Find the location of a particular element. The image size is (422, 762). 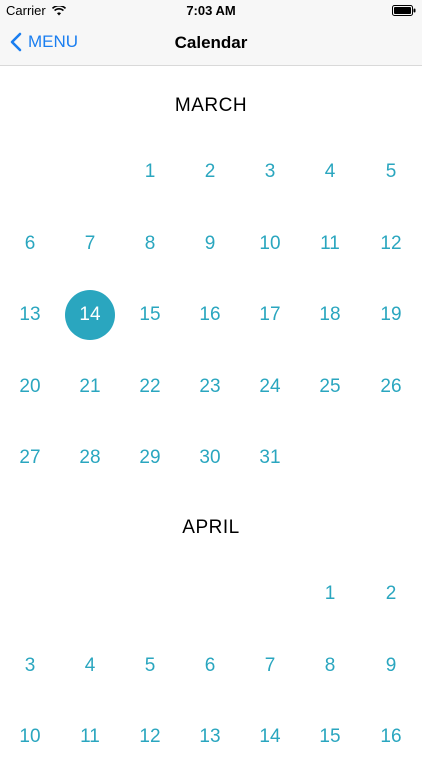

calendar-day: 20 is located at coordinates (30, 387).